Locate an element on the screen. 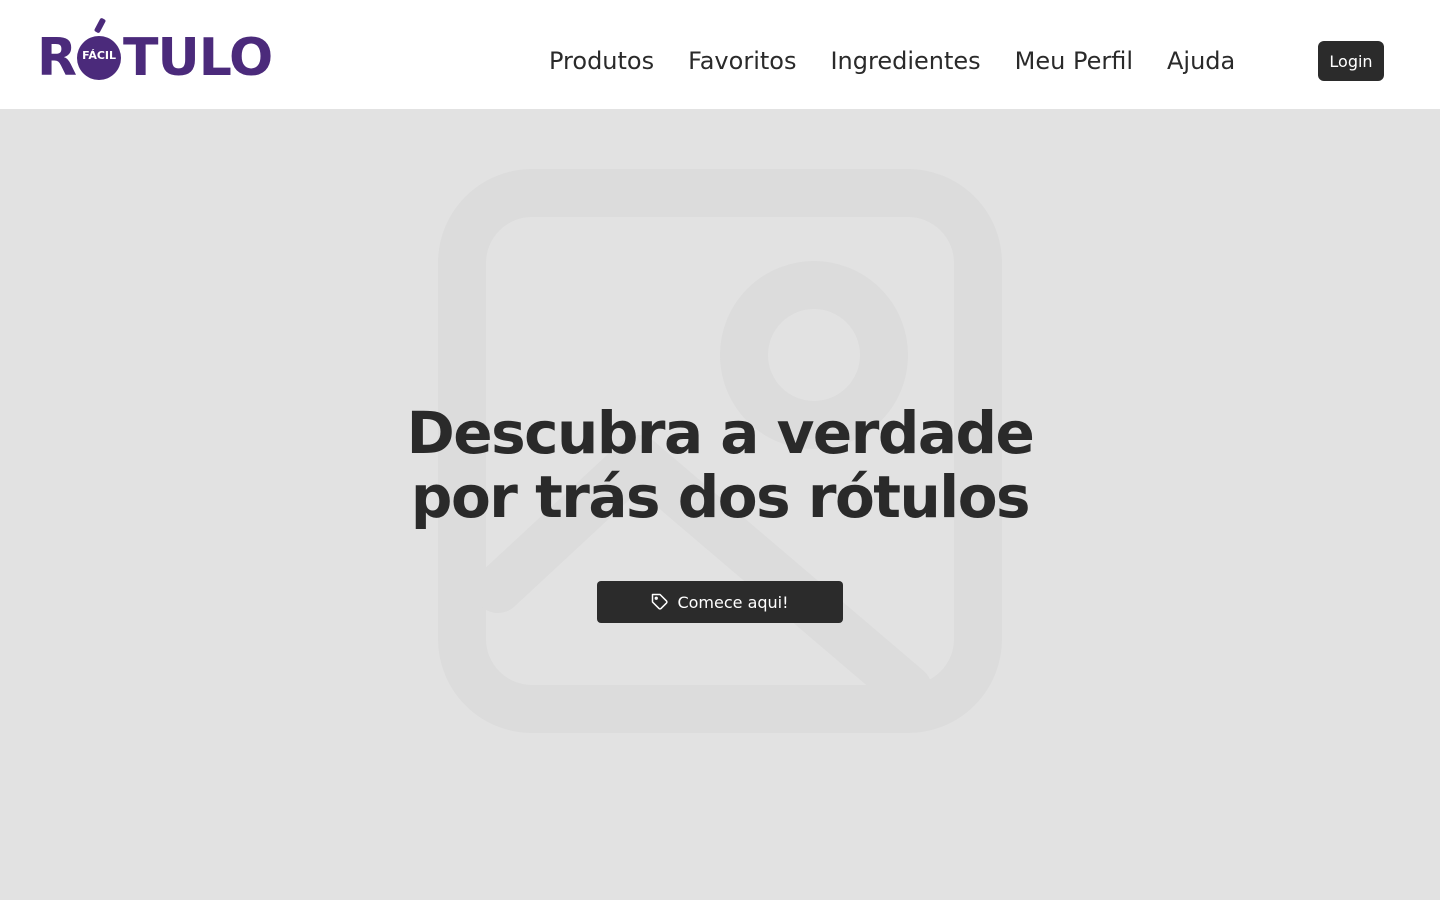  logo-facil-label: FÁCIL is located at coordinates (99, 55).